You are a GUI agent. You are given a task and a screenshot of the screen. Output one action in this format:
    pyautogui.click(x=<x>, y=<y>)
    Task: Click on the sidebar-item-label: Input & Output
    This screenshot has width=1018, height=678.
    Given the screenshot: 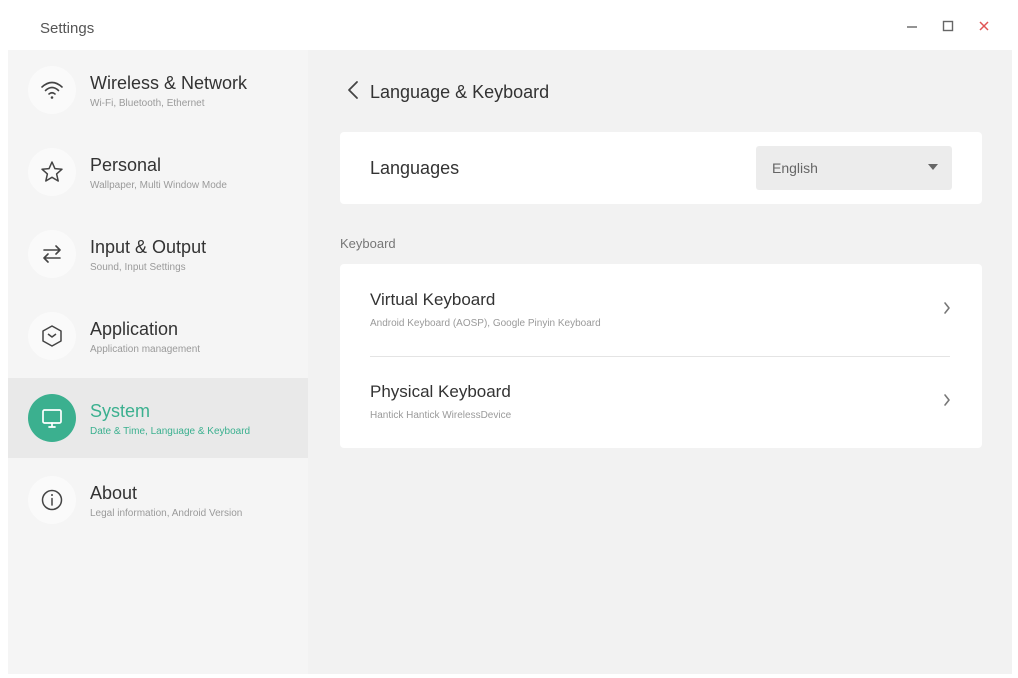 What is the action you would take?
    pyautogui.click(x=148, y=246)
    